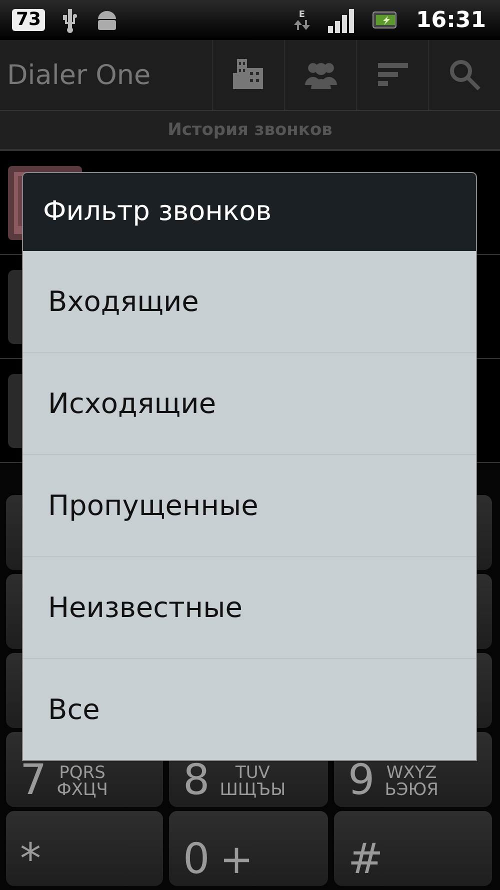 The image size is (500, 890). Describe the element at coordinates (249, 506) in the screenshot. I see `menu-item: Пропущенные` at that location.